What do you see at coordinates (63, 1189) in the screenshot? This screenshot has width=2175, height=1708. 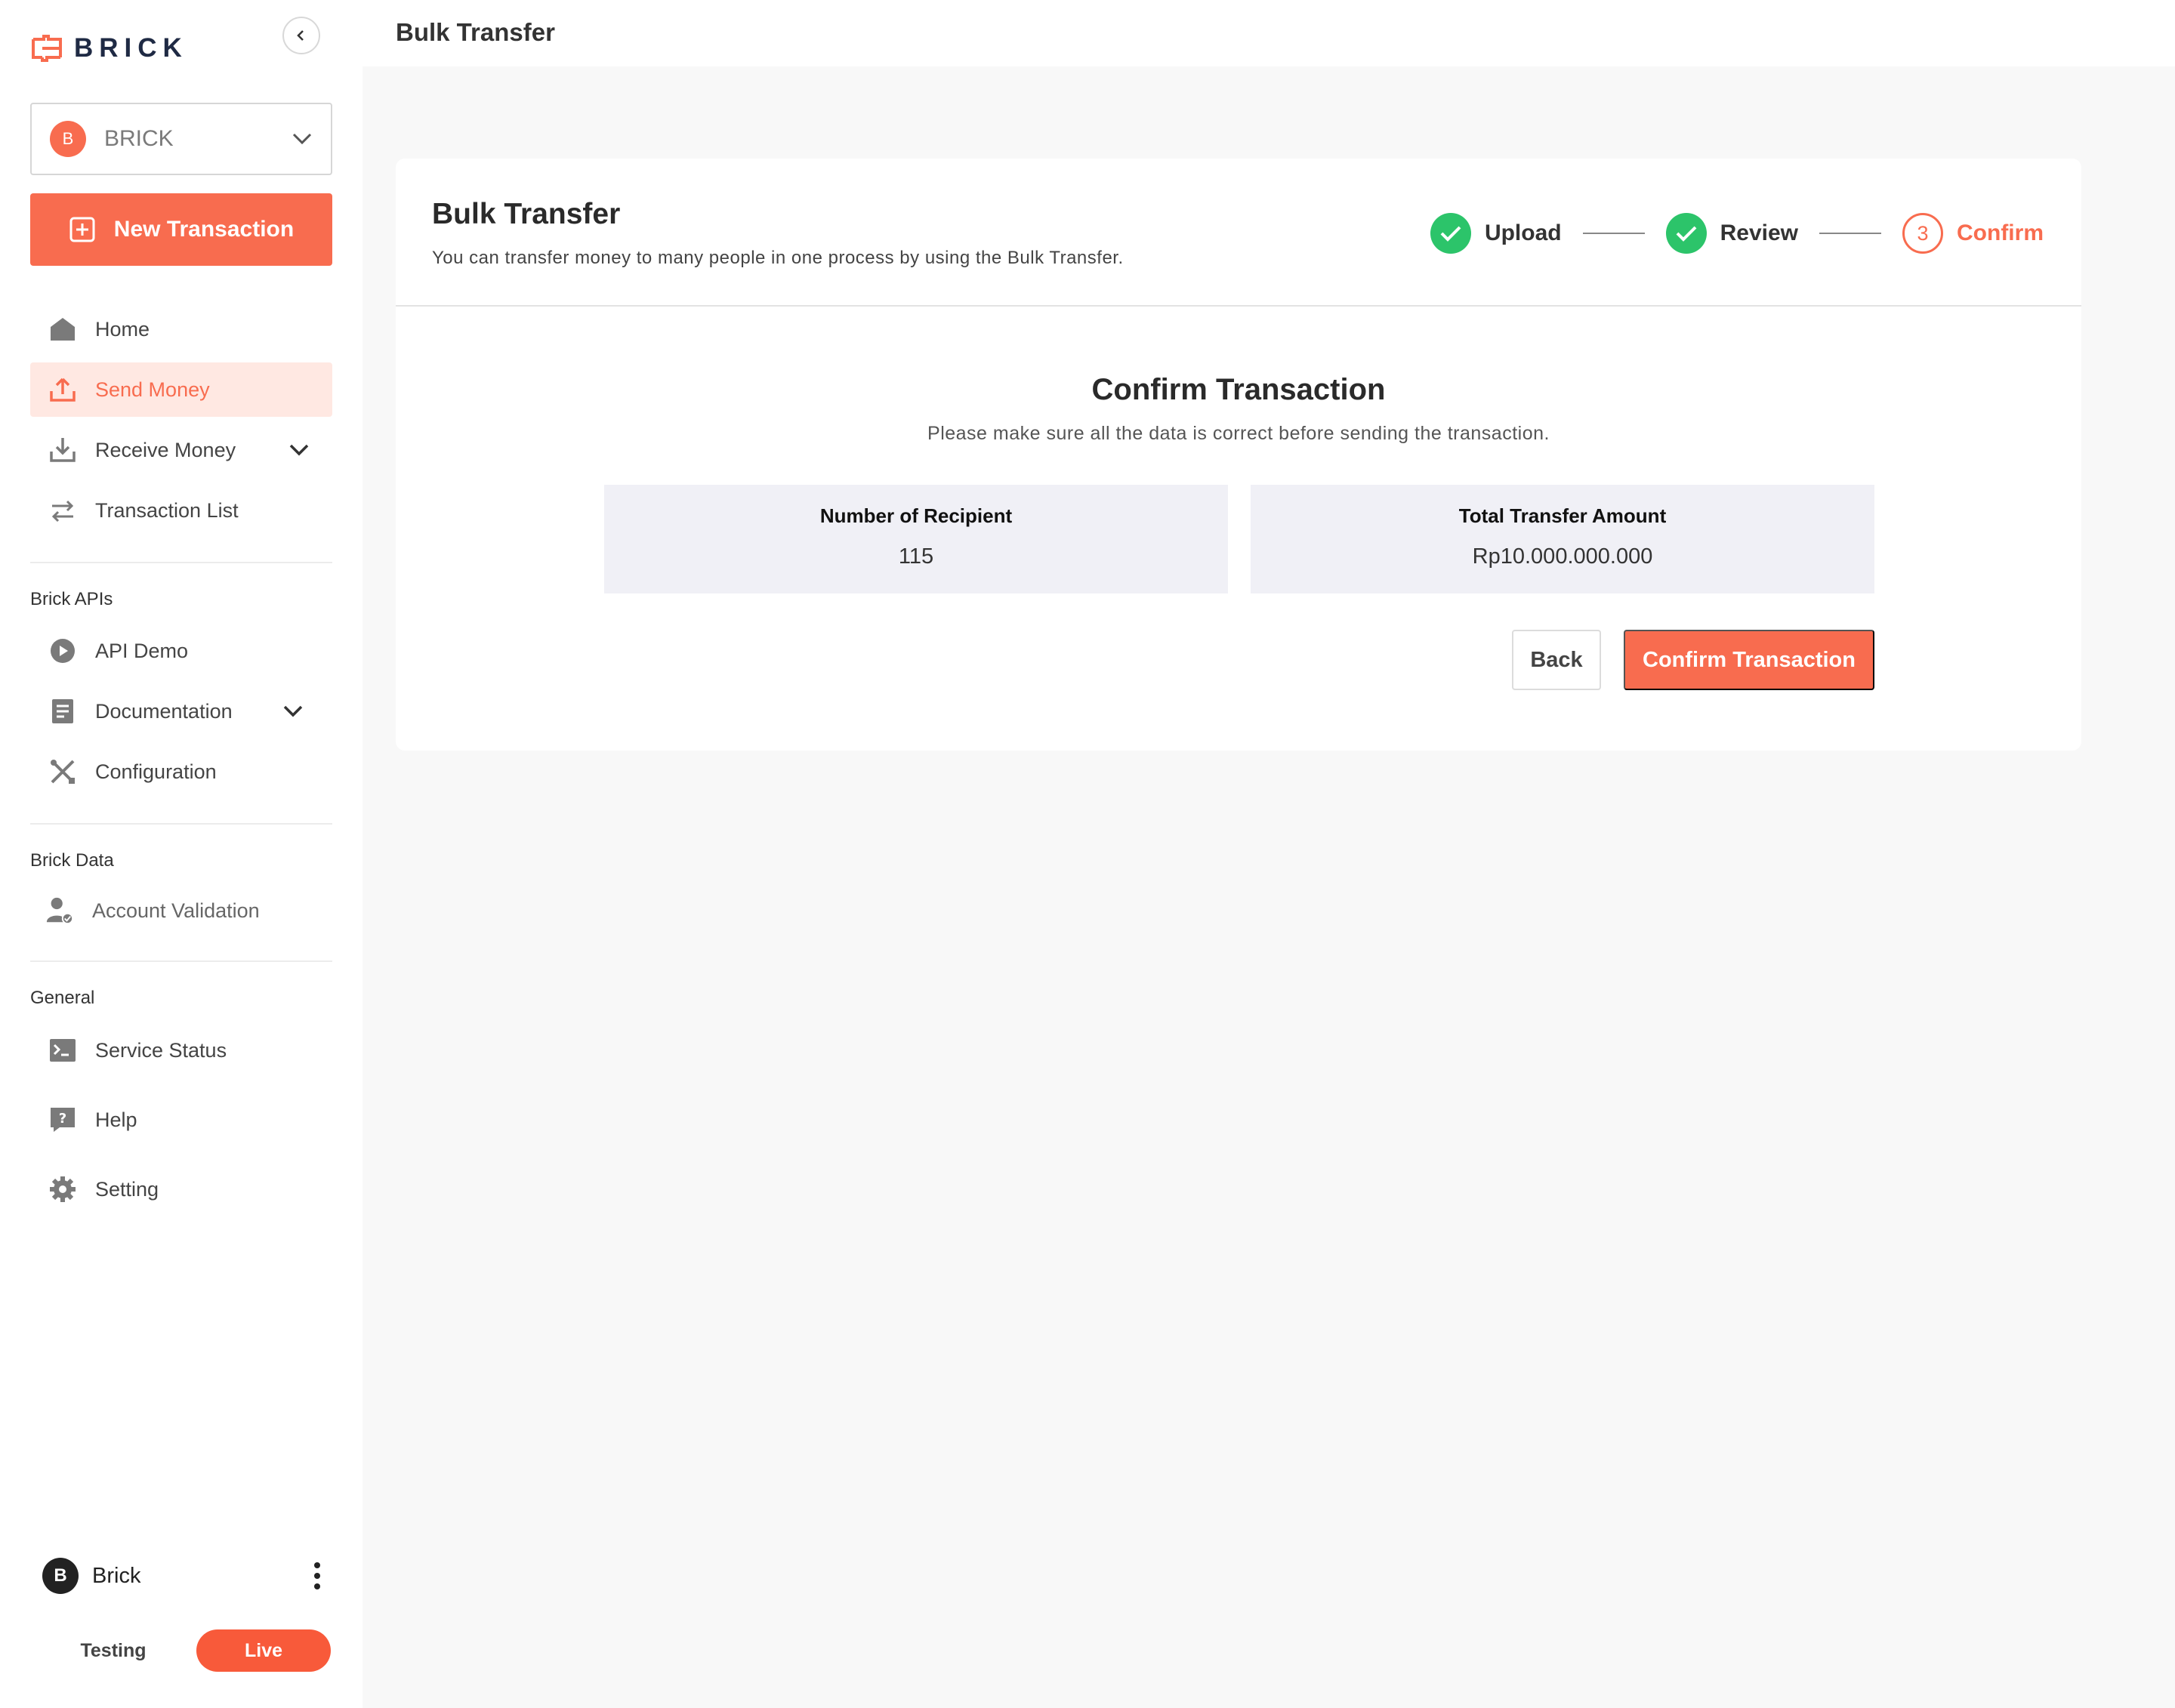 I see `gear-icon` at bounding box center [63, 1189].